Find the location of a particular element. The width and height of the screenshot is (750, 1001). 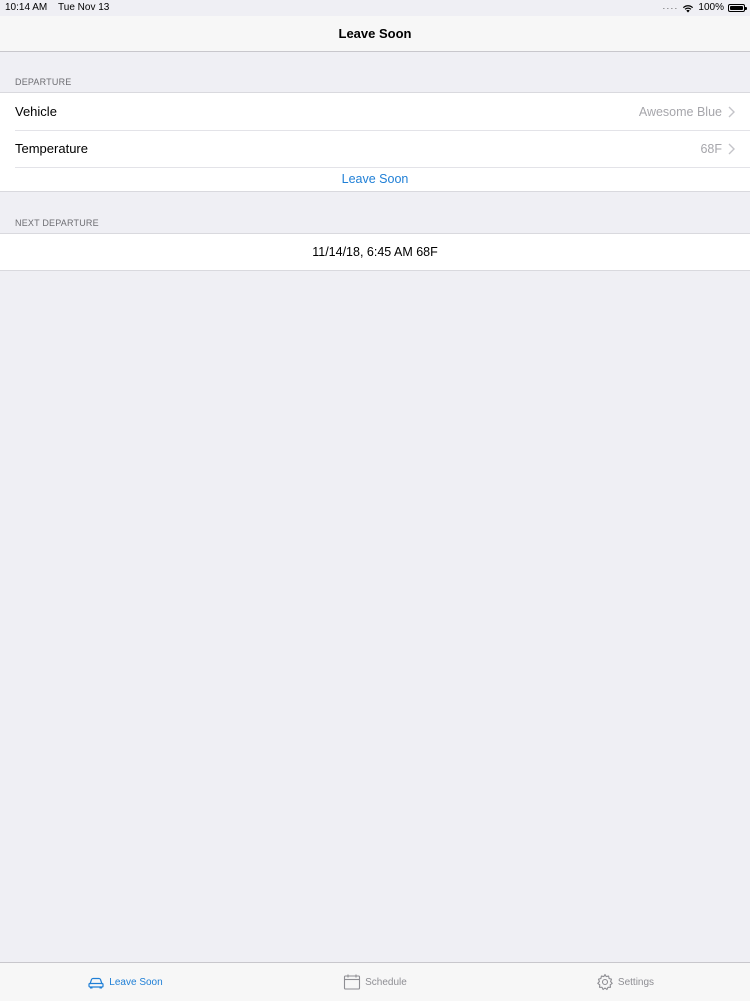

navigation-bar: Leave Soon is located at coordinates (375, 34).